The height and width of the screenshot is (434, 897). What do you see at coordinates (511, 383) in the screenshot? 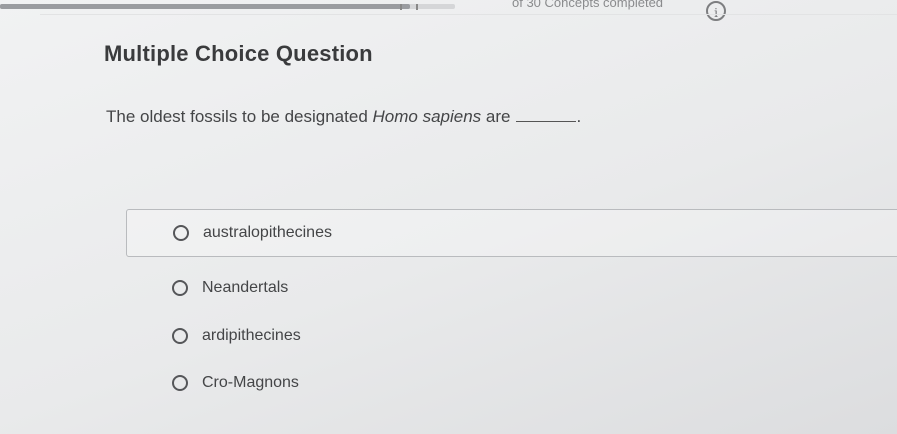
I see `option-cro-magnons: Cro-Magnons` at bounding box center [511, 383].